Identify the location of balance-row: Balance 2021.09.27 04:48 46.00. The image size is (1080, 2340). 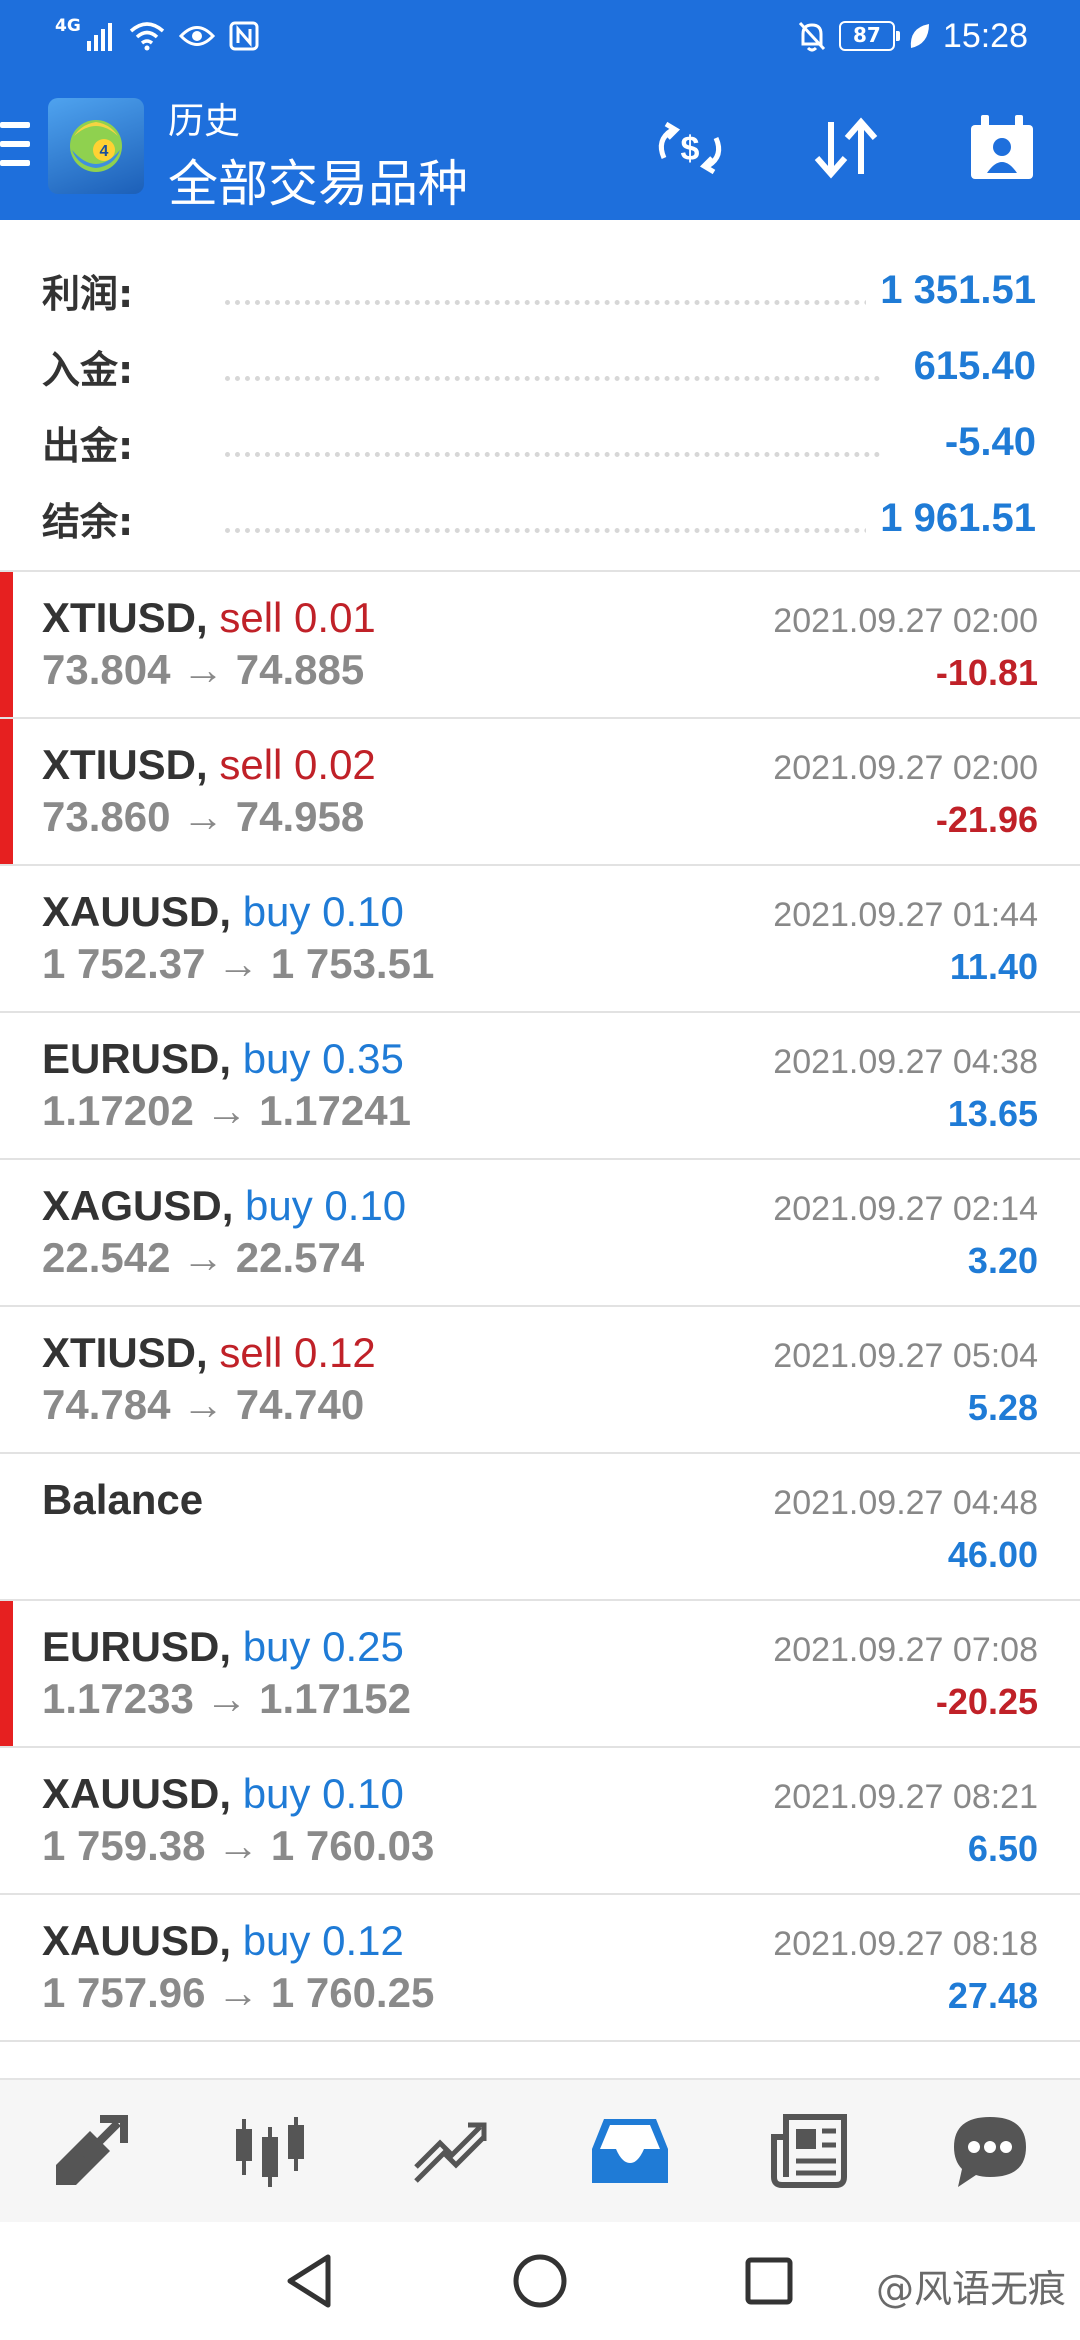
(540, 1527).